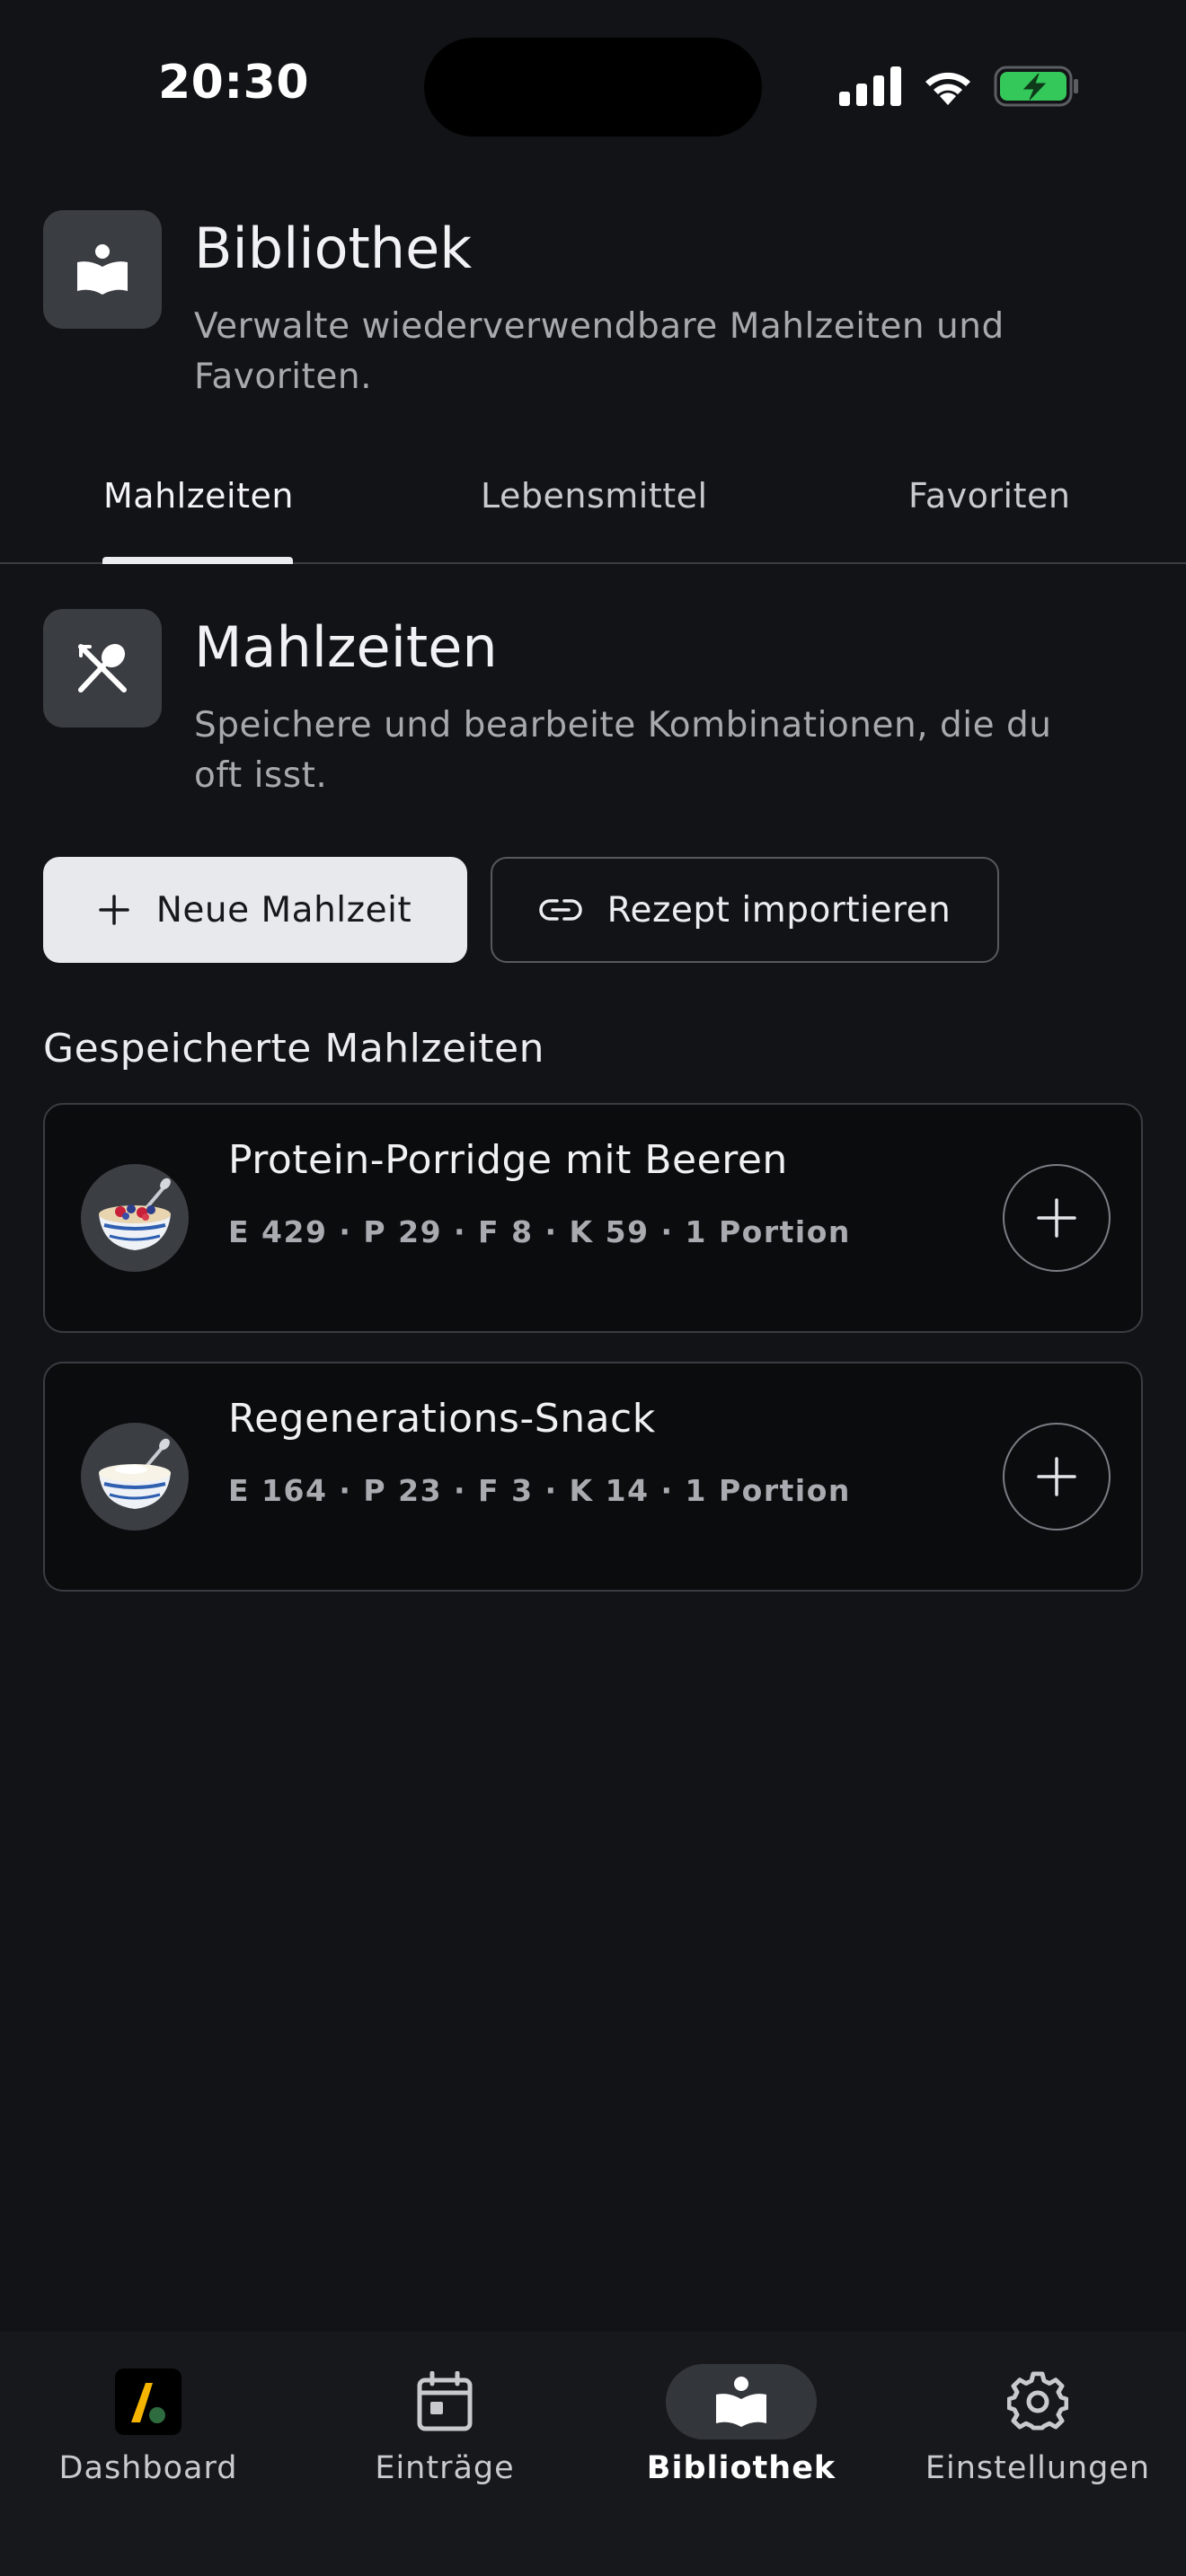 Image resolution: width=1186 pixels, height=2576 pixels. I want to click on import-recipe-button: Rezept importieren, so click(745, 910).